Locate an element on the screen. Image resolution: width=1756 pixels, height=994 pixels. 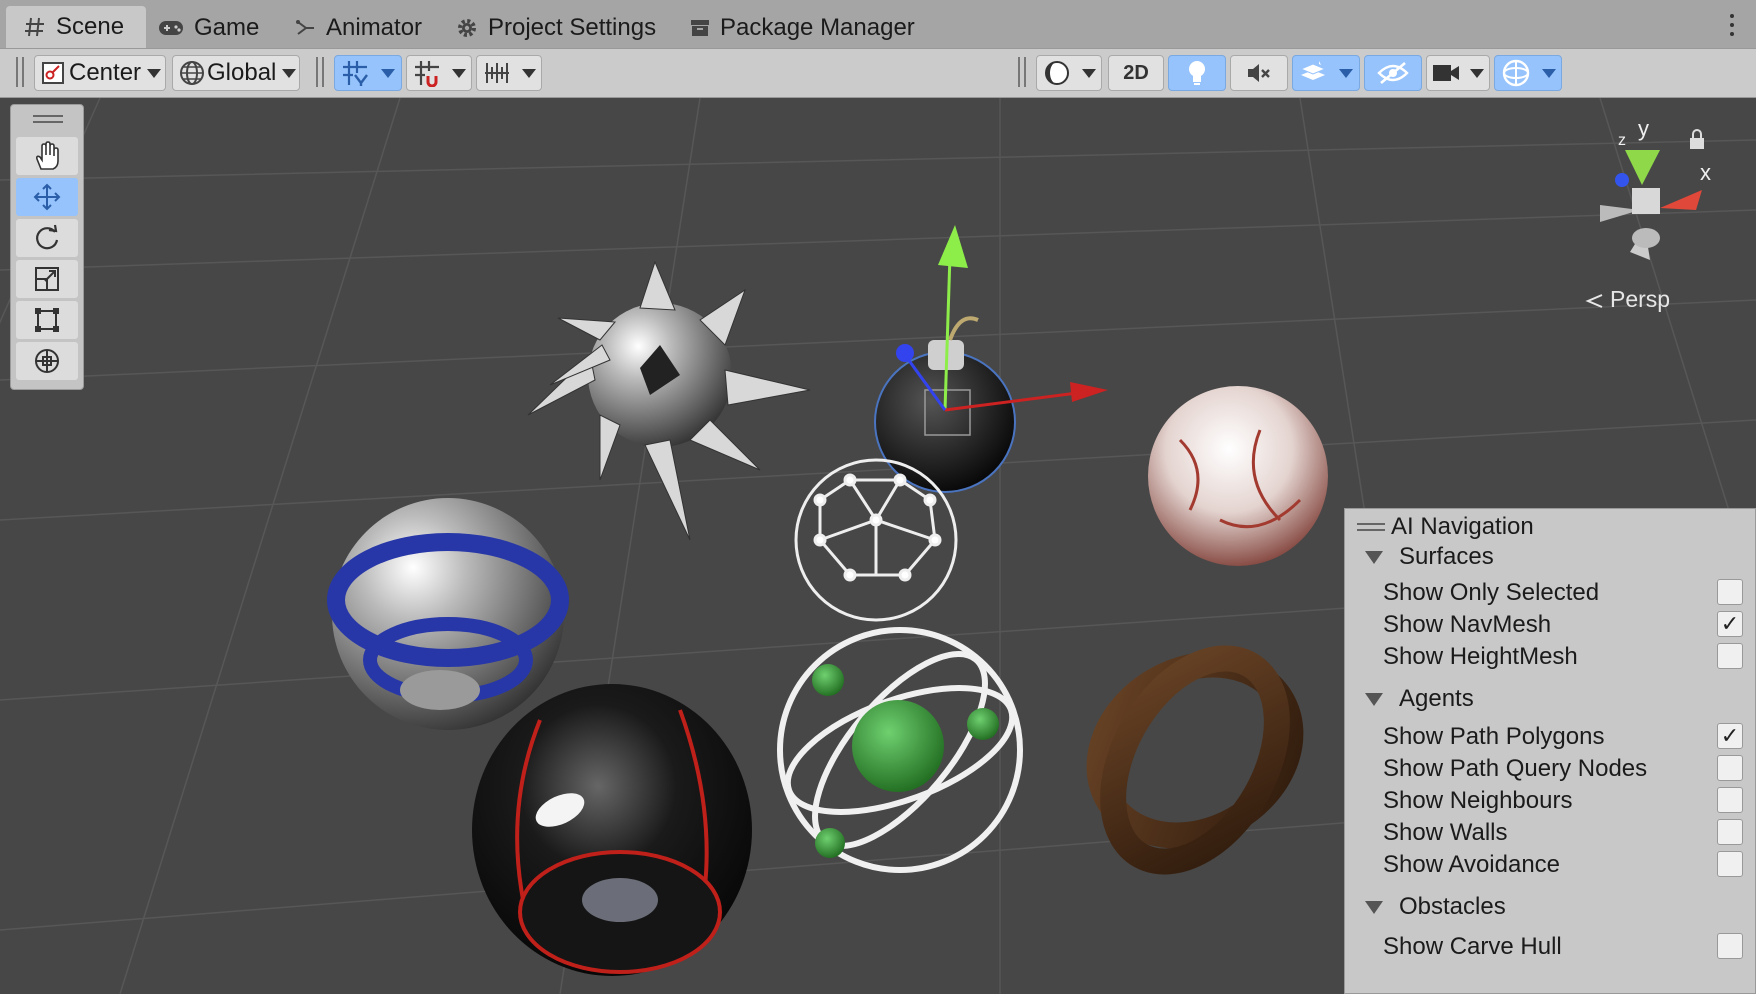
hand-icon is located at coordinates (47, 156).